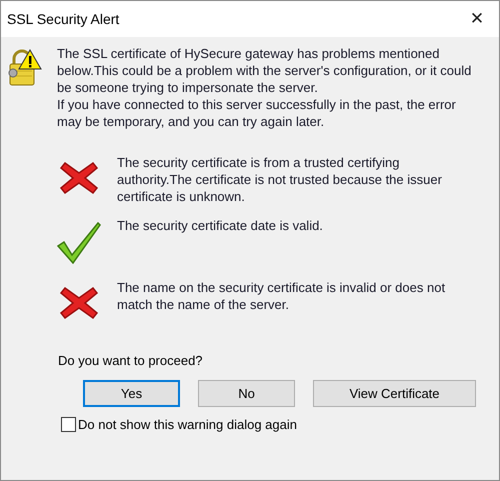 The width and height of the screenshot is (500, 481). What do you see at coordinates (257, 113) in the screenshot?
I see `alert-message: If you have connected to this server successfully in the past, the error may be temporary, and you can try again later.` at bounding box center [257, 113].